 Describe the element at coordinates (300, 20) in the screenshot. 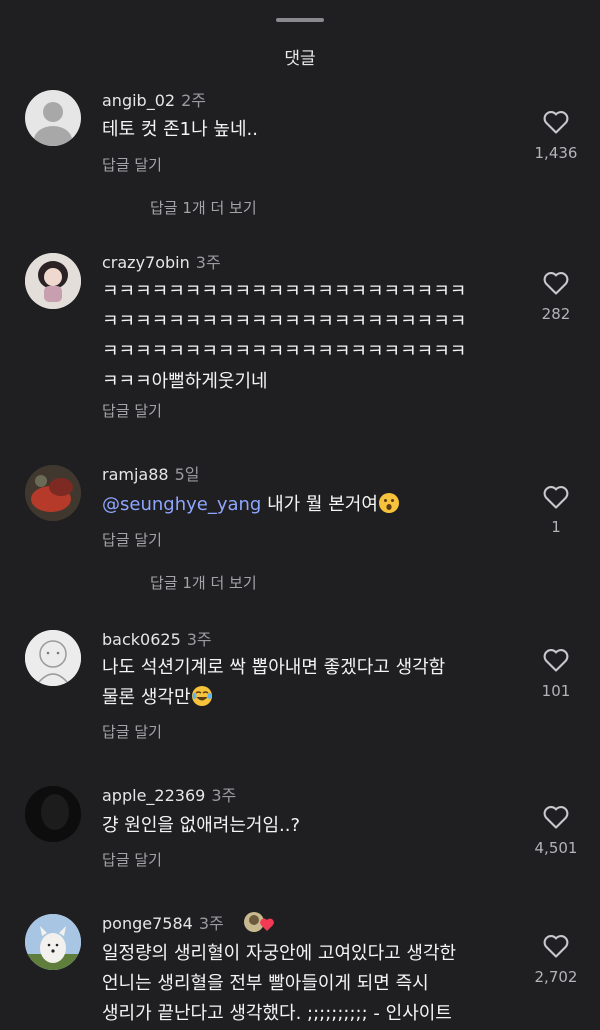

I see `sheet-drag-handle` at that location.